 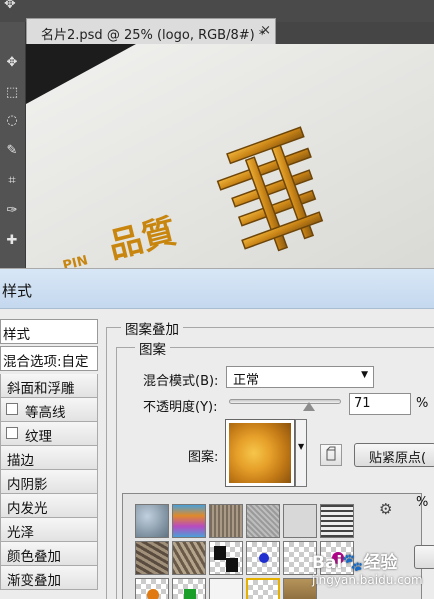 I want to click on watermark-brand2: 经验, so click(x=380, y=563).